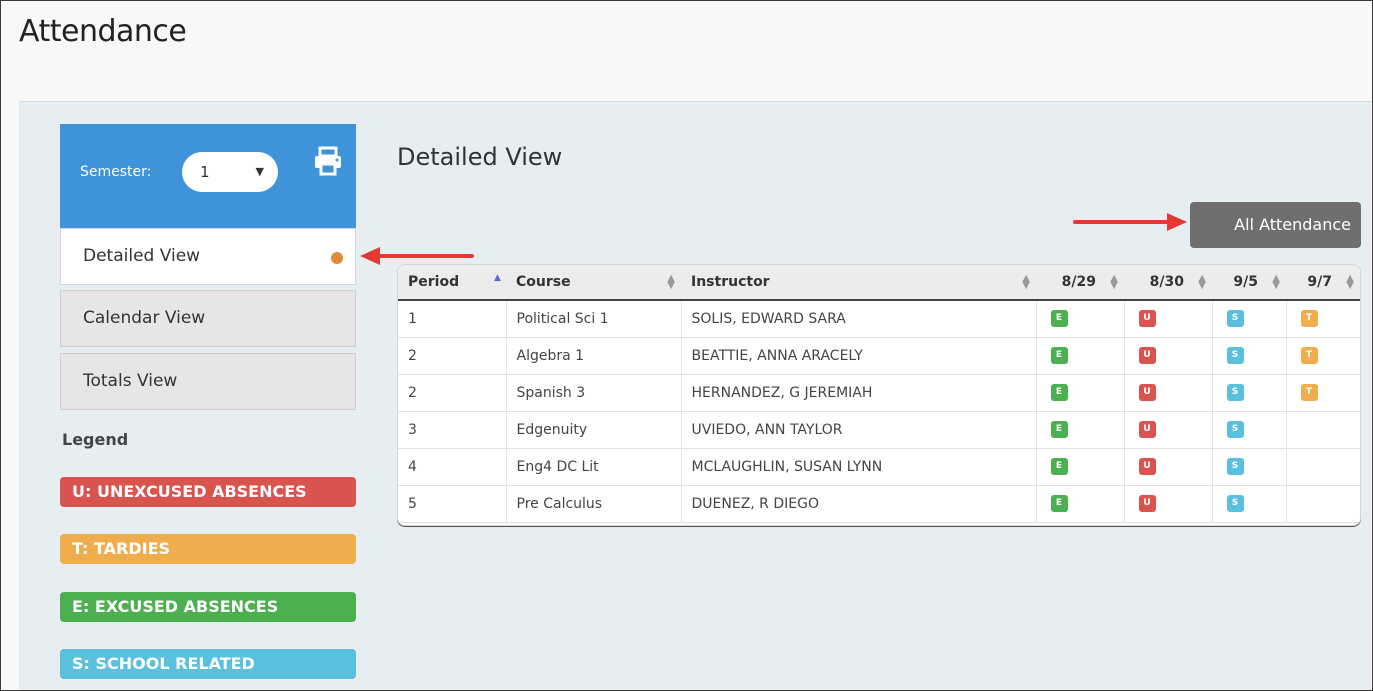  What do you see at coordinates (543, 282) in the screenshot?
I see `col-label: Course` at bounding box center [543, 282].